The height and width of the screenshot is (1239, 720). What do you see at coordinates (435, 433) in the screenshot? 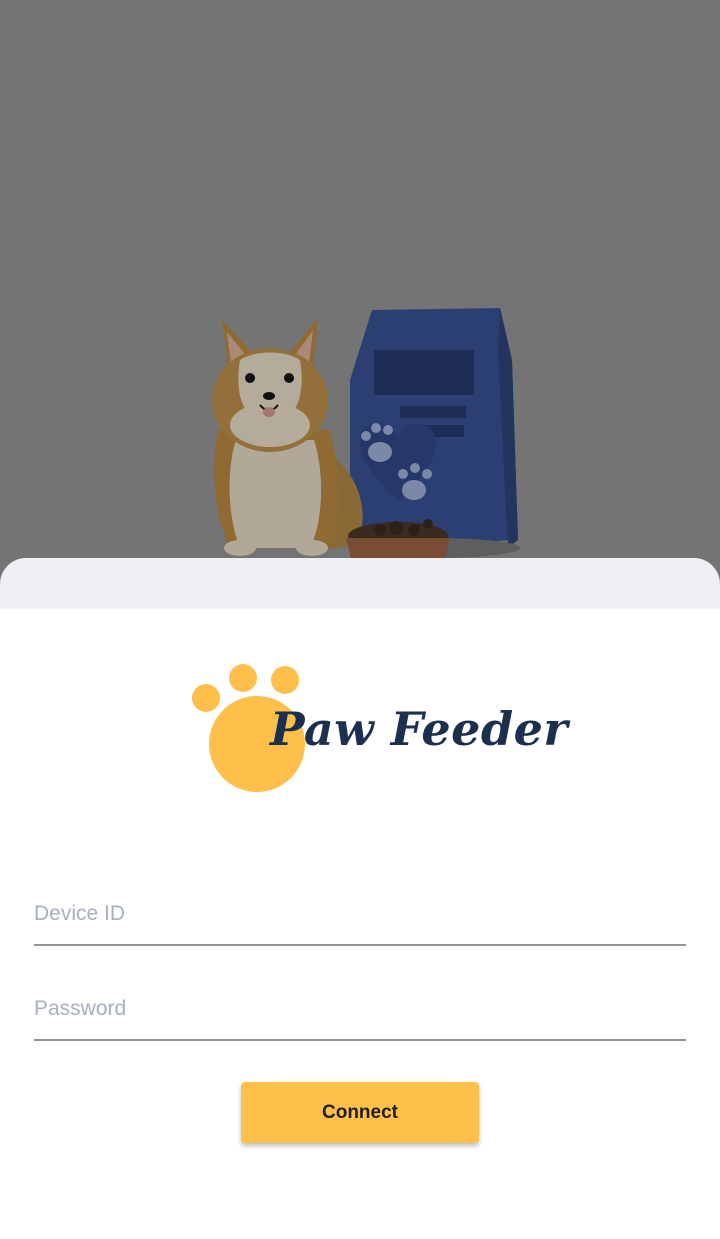
I see `food-bag-icon` at bounding box center [435, 433].